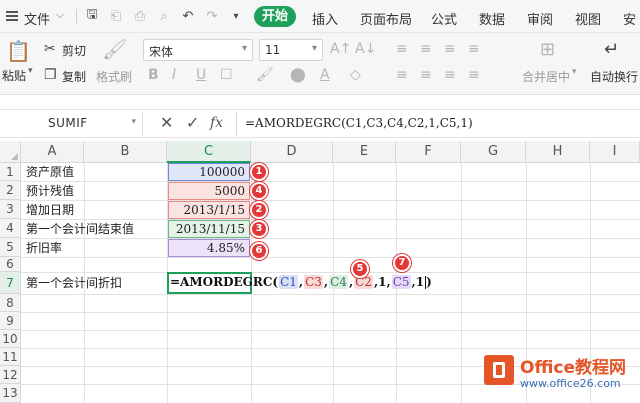 The image size is (640, 403). I want to click on align-right-icon: ≡, so click(450, 75).